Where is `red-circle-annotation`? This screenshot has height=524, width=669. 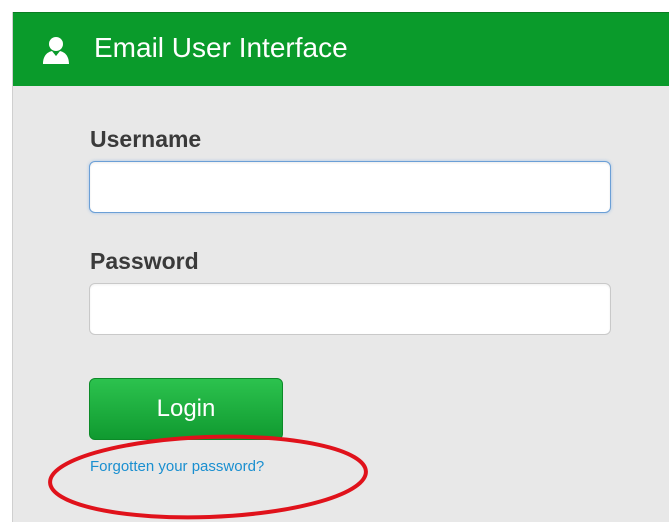
red-circle-annotation is located at coordinates (208, 477).